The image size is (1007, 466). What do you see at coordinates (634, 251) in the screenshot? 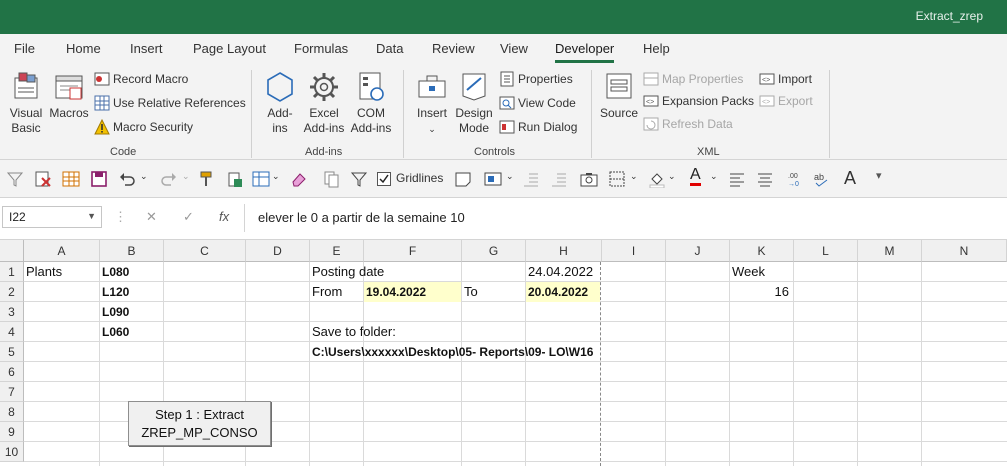
I see `column-header-i: I` at bounding box center [634, 251].